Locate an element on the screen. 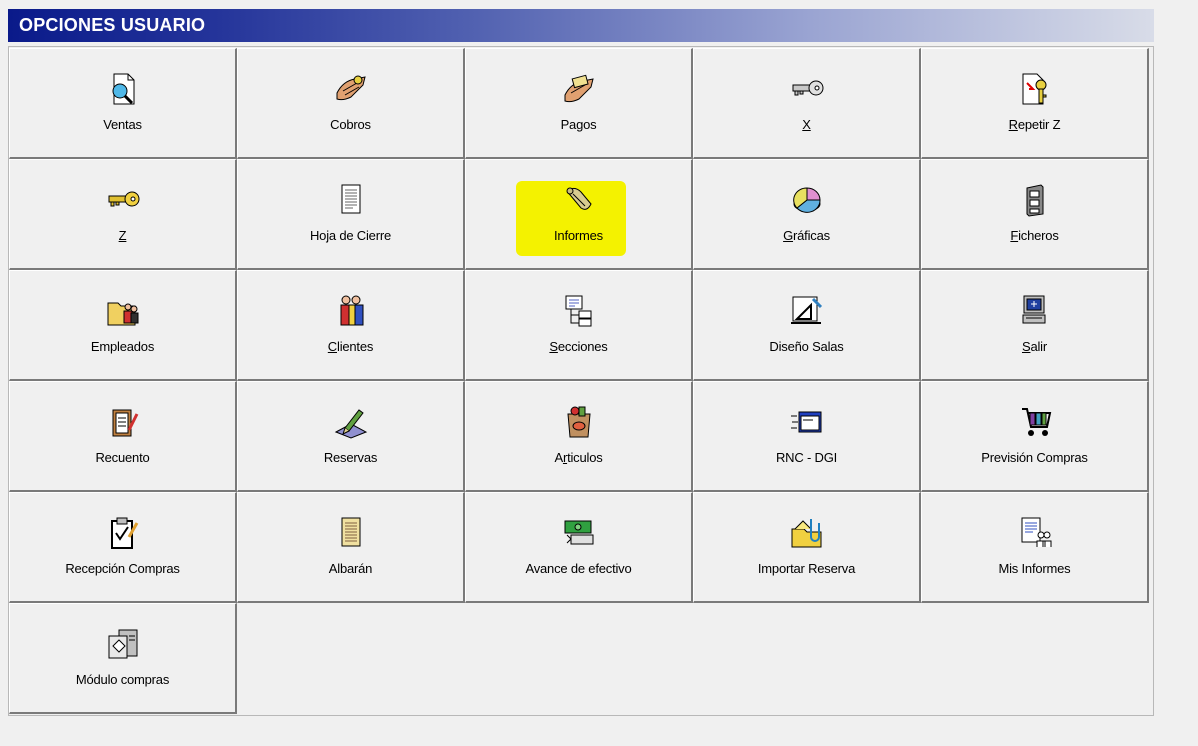 The height and width of the screenshot is (746, 1198). prevision-compras-label: Previsión Compras is located at coordinates (1034, 457).